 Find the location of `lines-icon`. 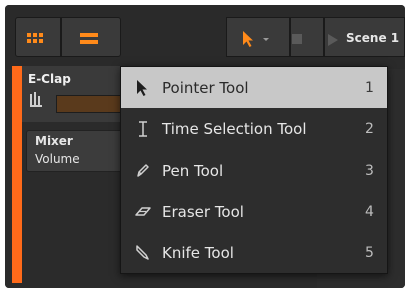

lines-icon is located at coordinates (89, 38).